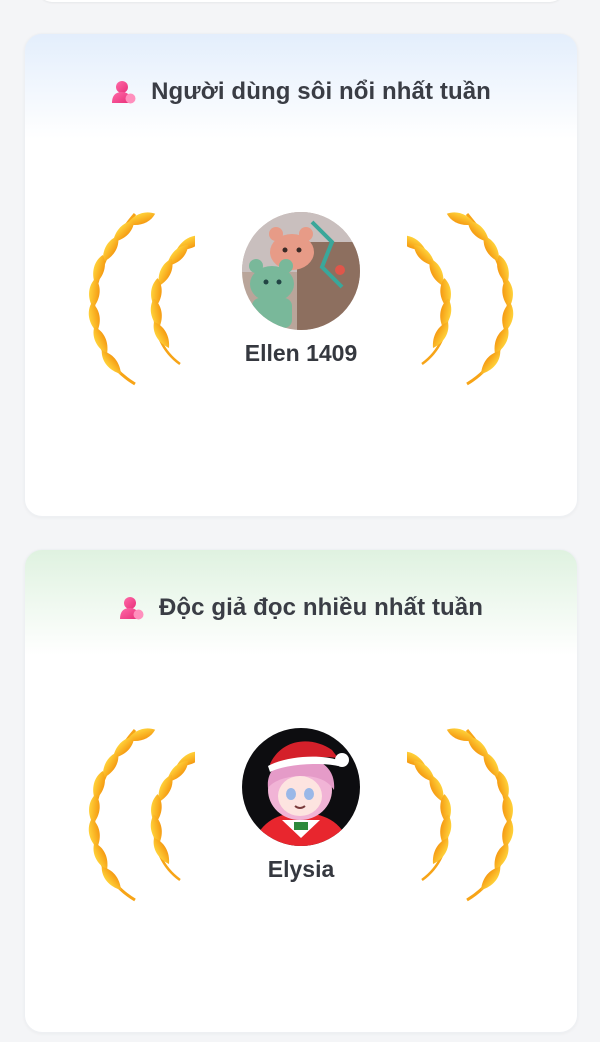  What do you see at coordinates (301, 869) in the screenshot?
I see `username: Elysia` at bounding box center [301, 869].